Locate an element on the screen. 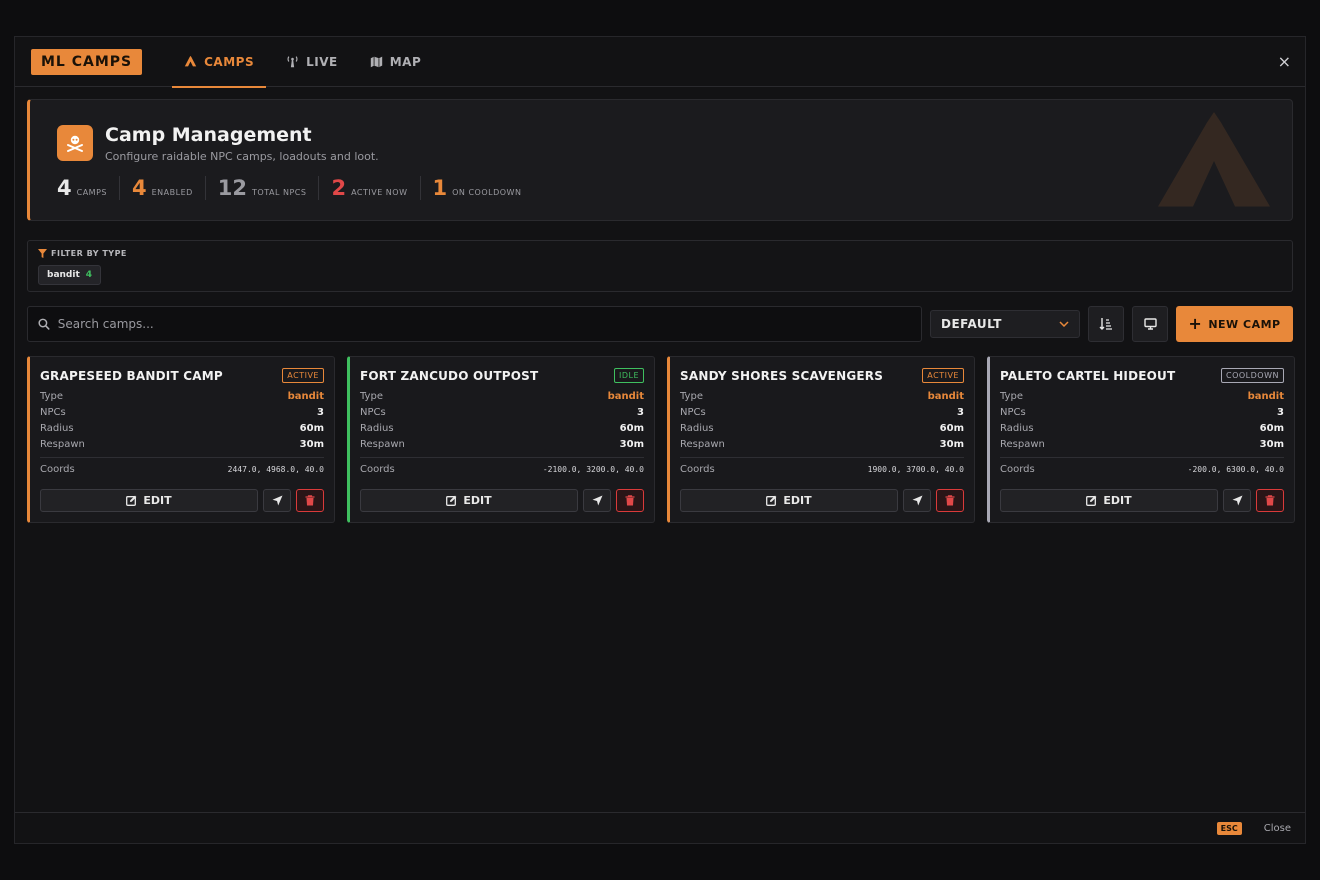 The width and height of the screenshot is (1320, 880). display-mode-button is located at coordinates (1150, 324).